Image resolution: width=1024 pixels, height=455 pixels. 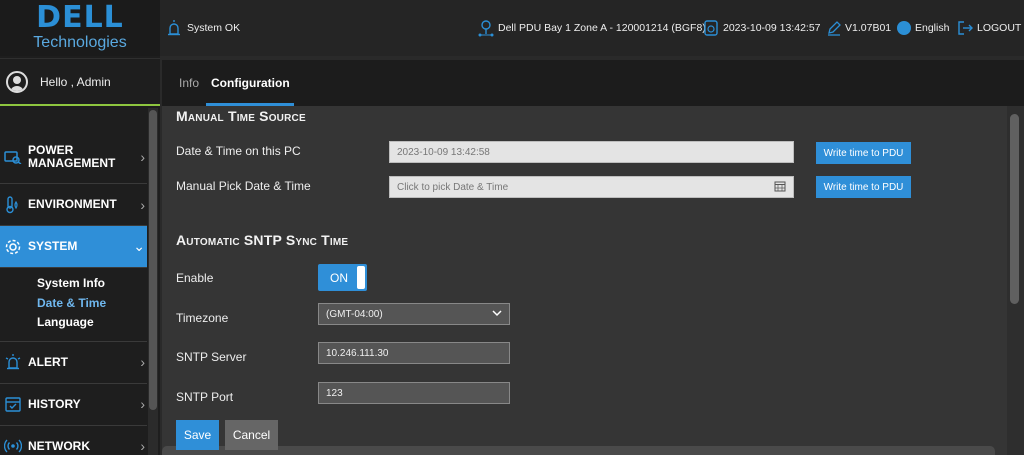 I want to click on tab-bar: Info Configuration, so click(x=593, y=83).